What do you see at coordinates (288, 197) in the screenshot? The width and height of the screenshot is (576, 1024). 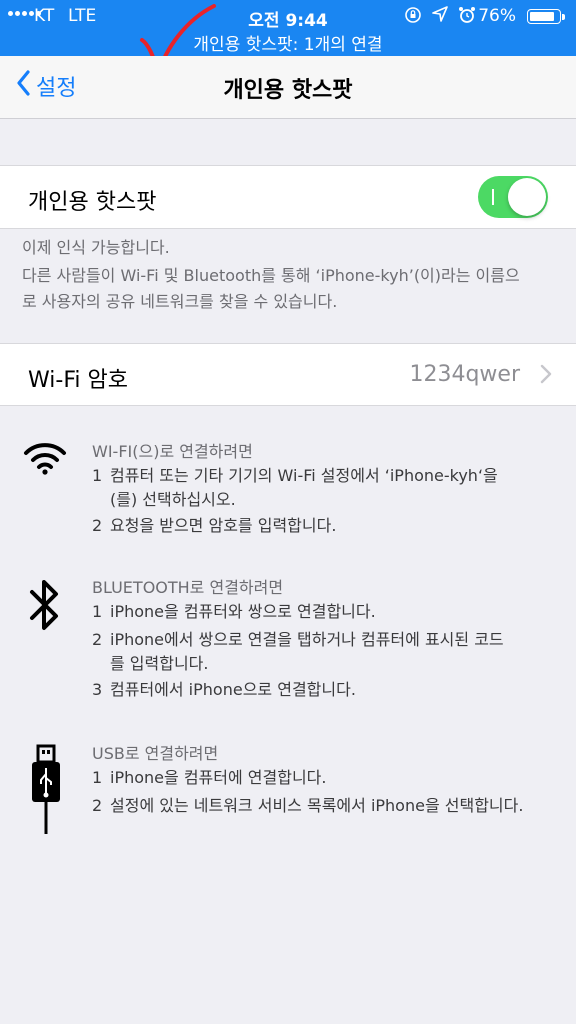 I see `hotspot-toggle-cell: 개인용 핫스팟` at bounding box center [288, 197].